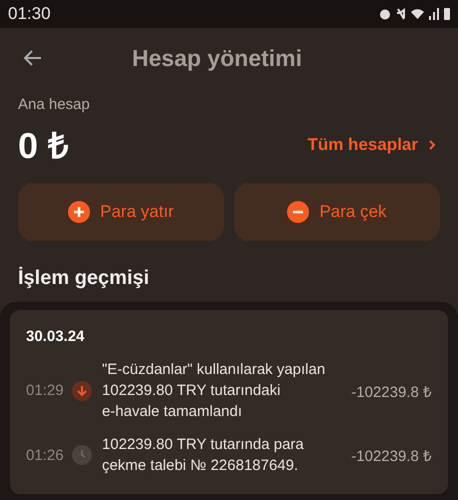 The height and width of the screenshot is (500, 458). What do you see at coordinates (373, 144) in the screenshot?
I see `all-accounts-link: Tüm hesaplar` at bounding box center [373, 144].